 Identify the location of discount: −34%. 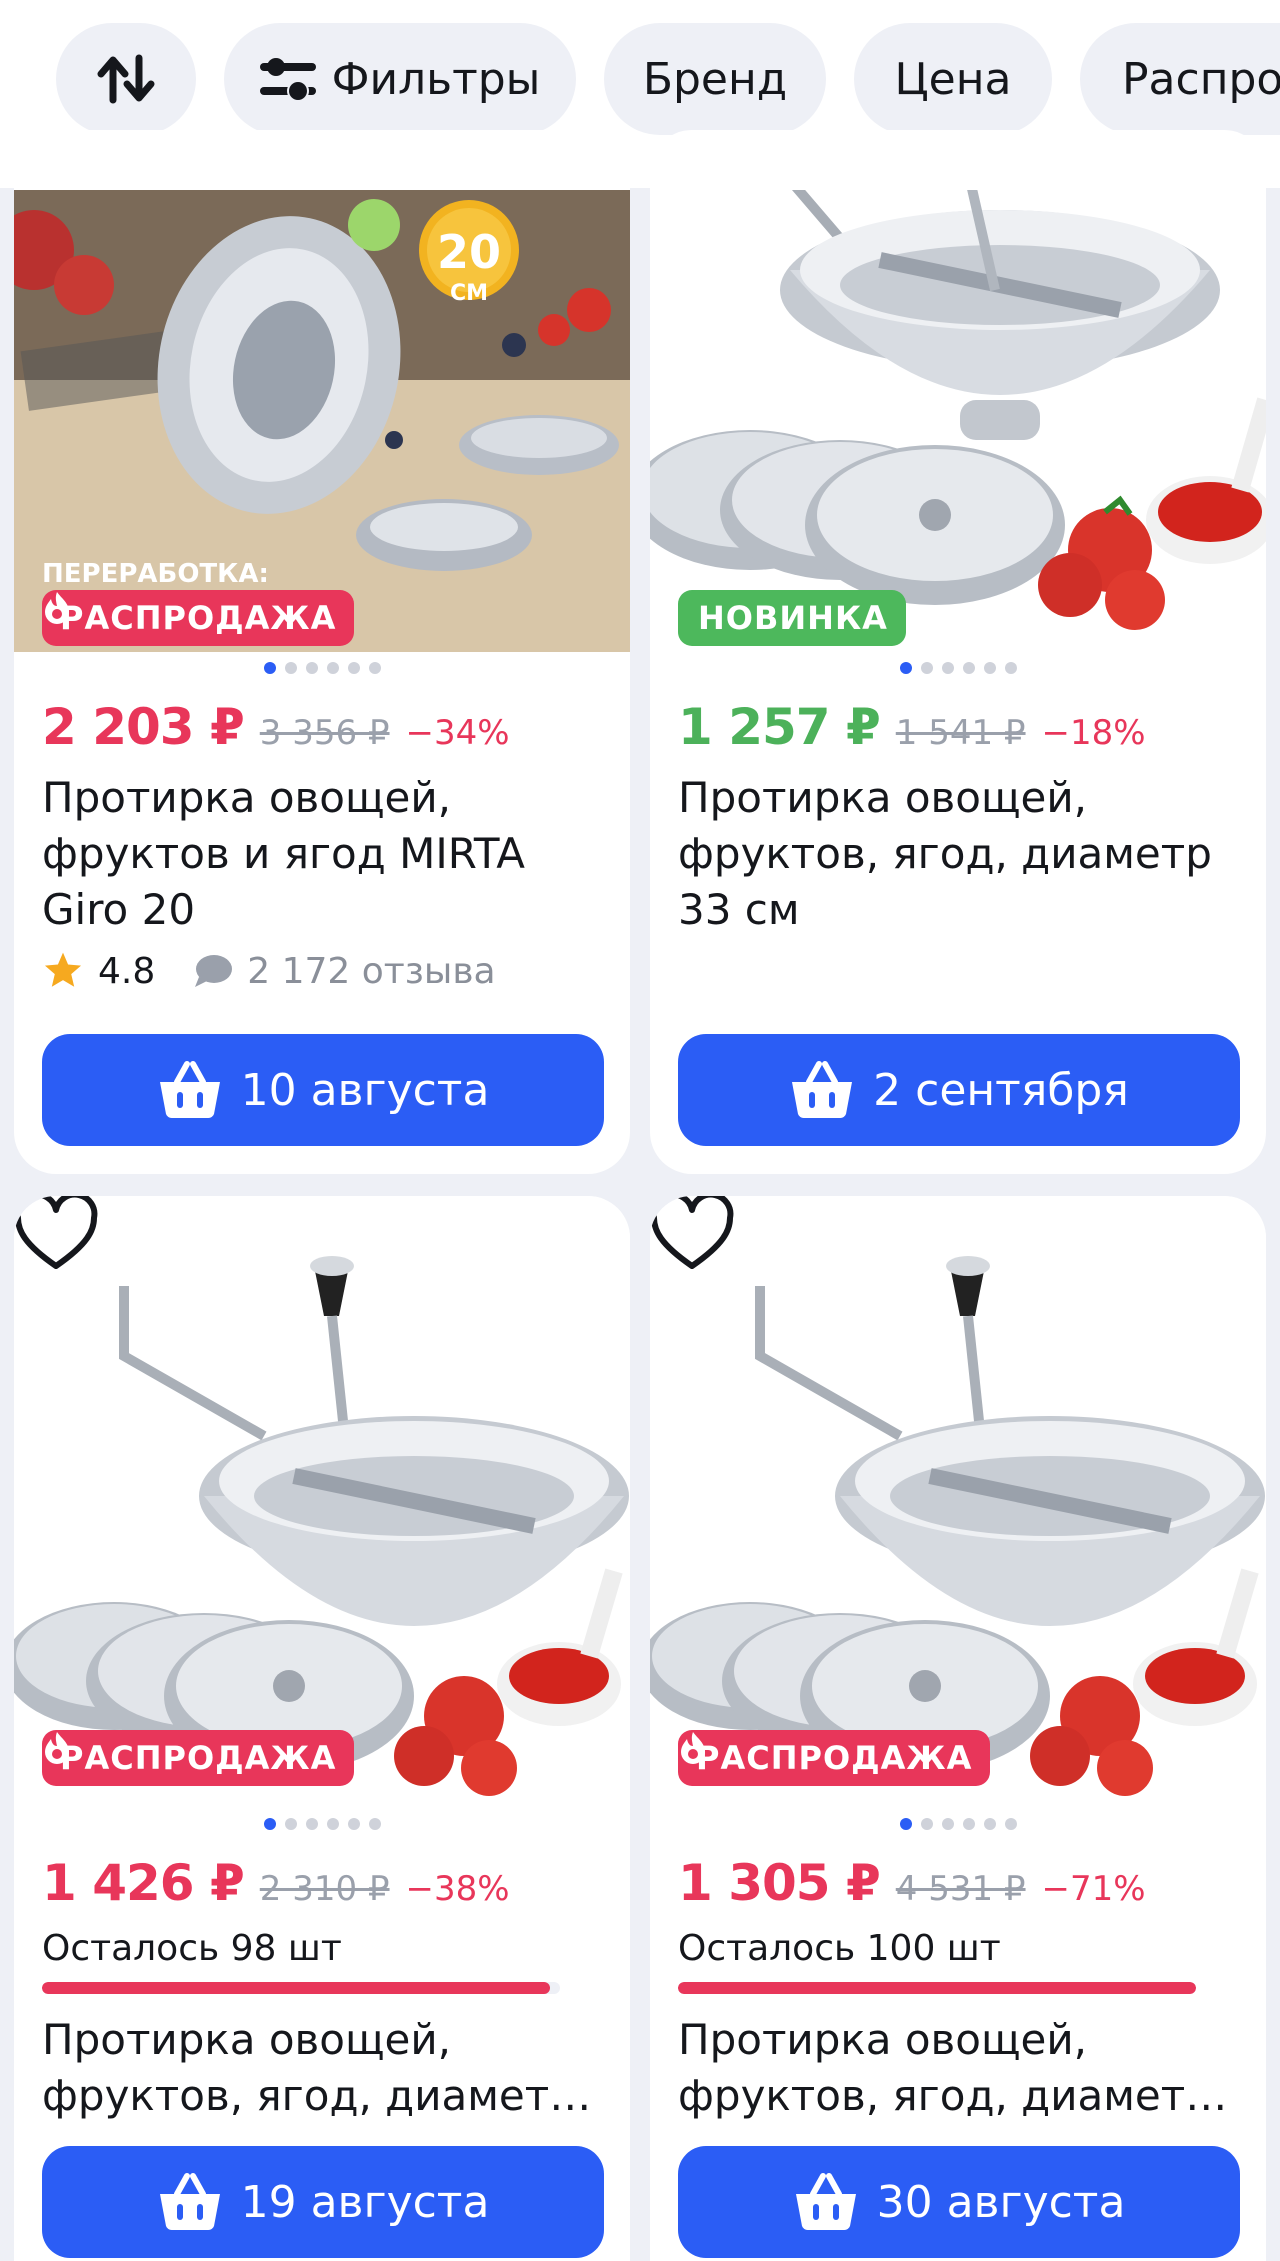
(457, 733).